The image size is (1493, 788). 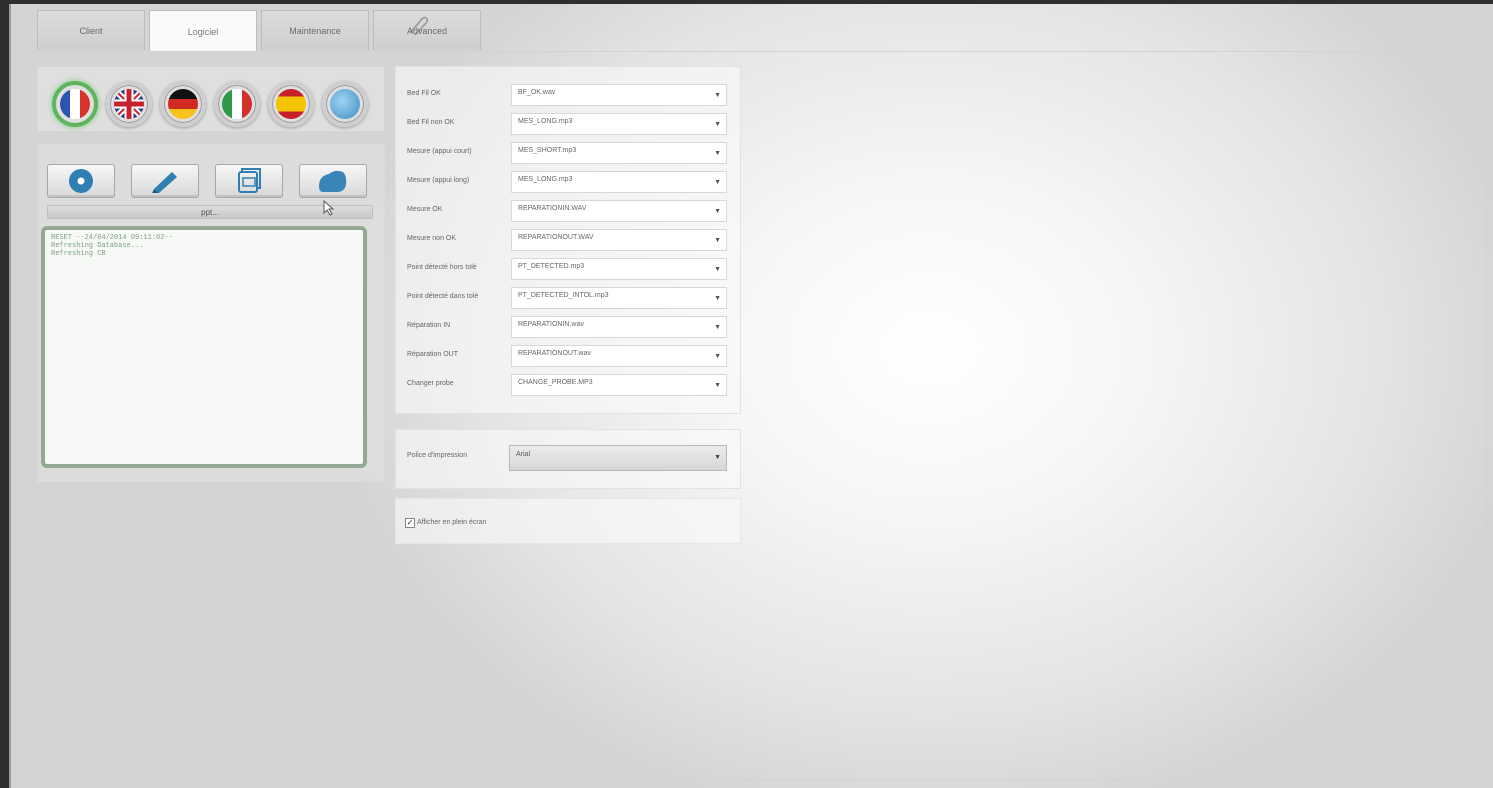 What do you see at coordinates (112, 238) in the screenshot?
I see `log-line: RESET --24/04/2014 09:11:02--` at bounding box center [112, 238].